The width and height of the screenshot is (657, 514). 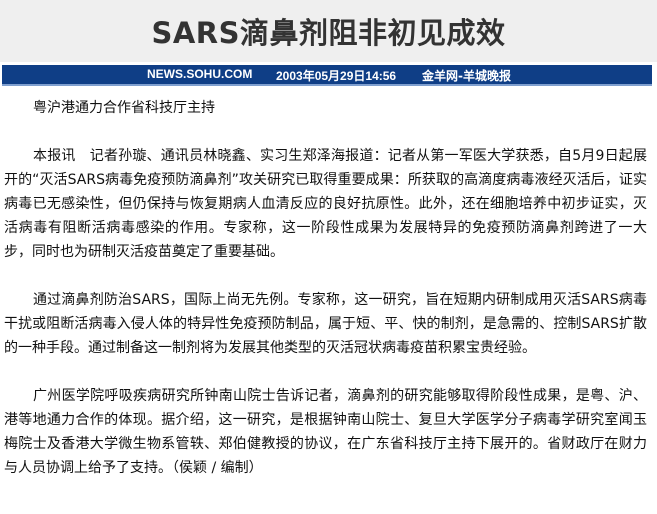 I want to click on meta-bar: NEWS.SOHU.COM 2003年05月29日14:56 金羊网-羊城晚报, so click(x=327, y=75).